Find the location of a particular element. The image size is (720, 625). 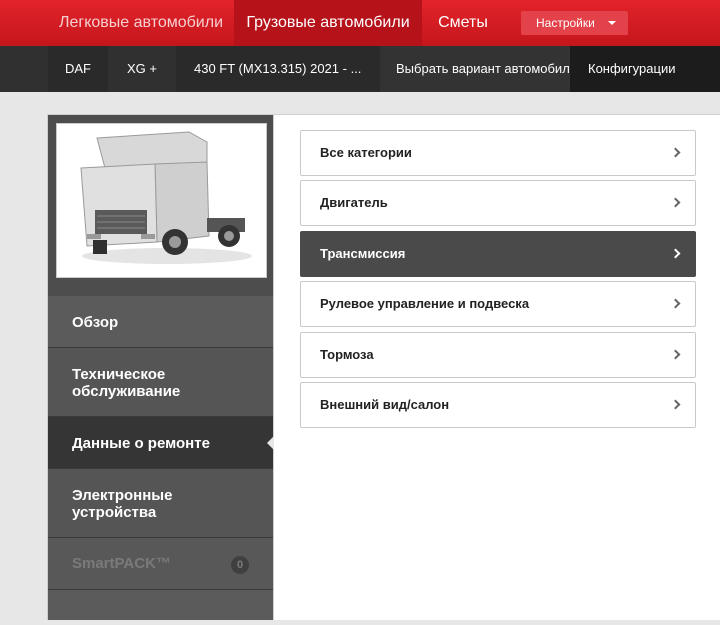

menu-item-label: Обзор is located at coordinates (95, 322).